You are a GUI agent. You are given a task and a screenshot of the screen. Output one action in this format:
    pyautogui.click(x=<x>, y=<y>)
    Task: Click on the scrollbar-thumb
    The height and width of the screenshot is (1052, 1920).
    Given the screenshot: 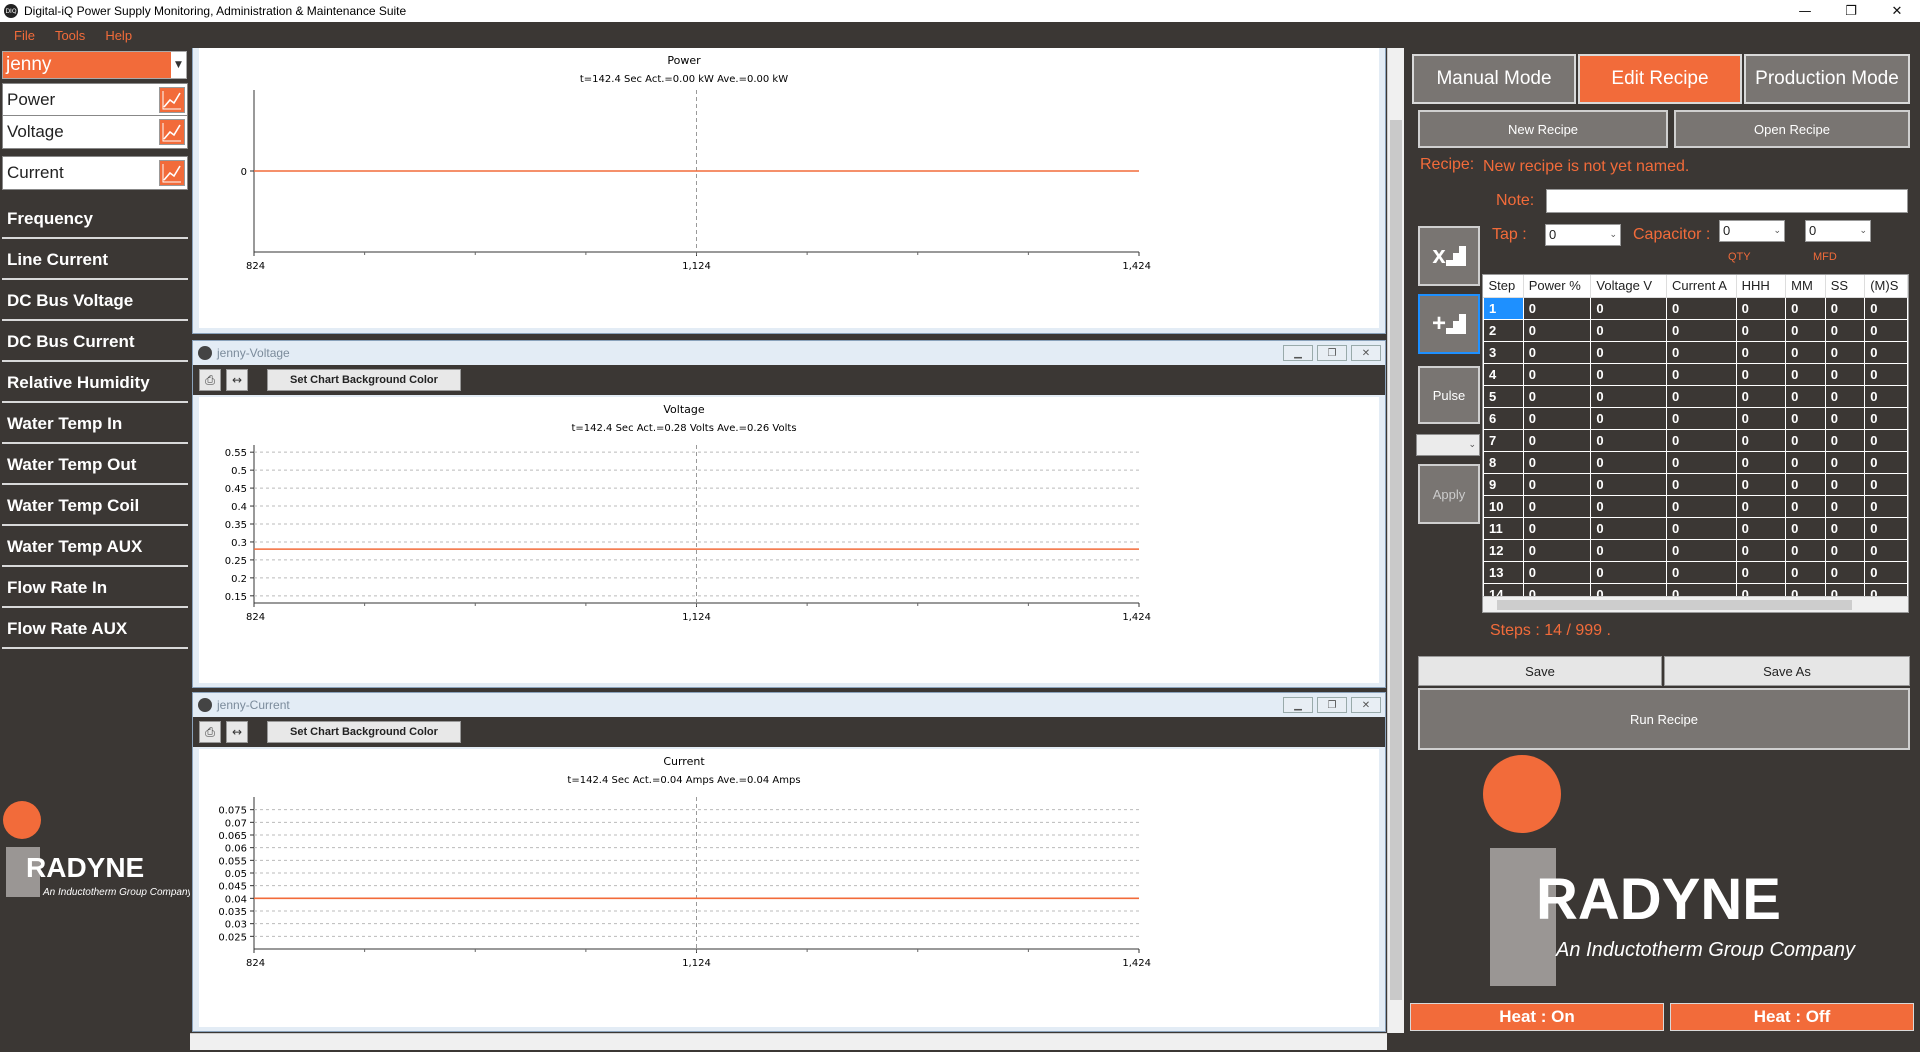 What is the action you would take?
    pyautogui.click(x=1674, y=605)
    